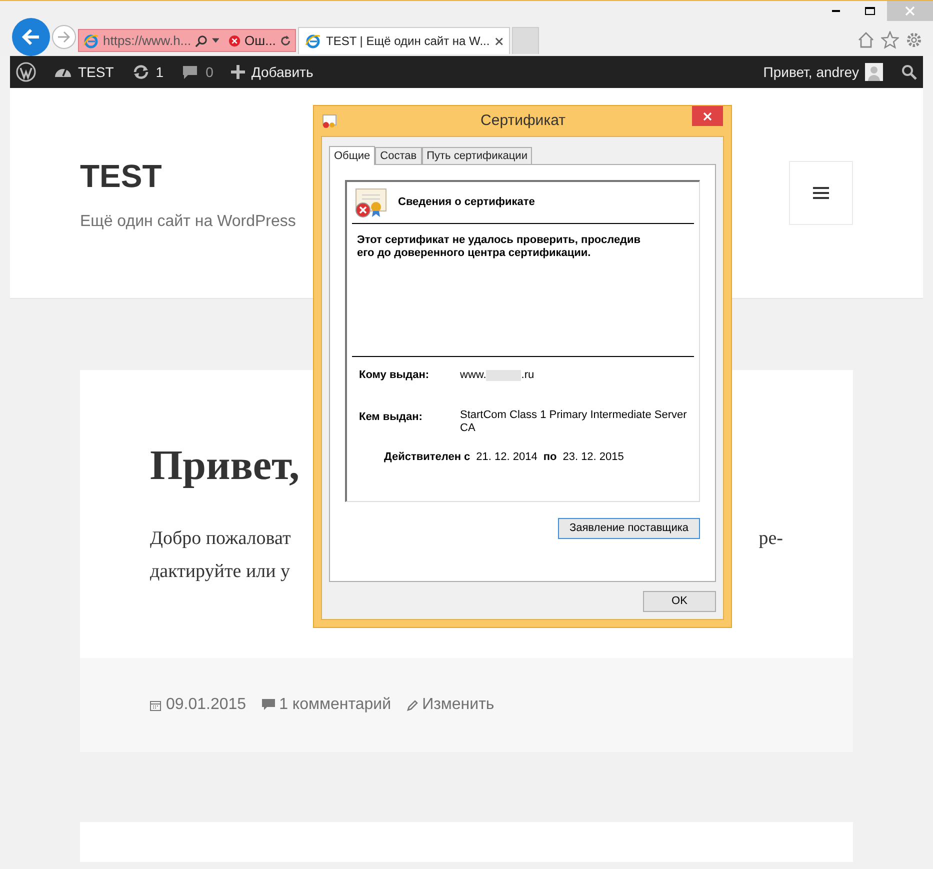 The height and width of the screenshot is (869, 933). Describe the element at coordinates (458, 705) in the screenshot. I see `edit-link: Изменить` at that location.